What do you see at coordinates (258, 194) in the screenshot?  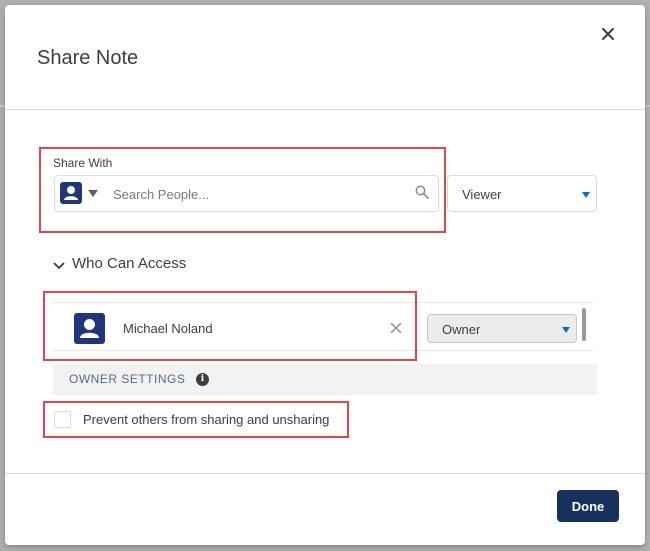 I see `search-people-input` at bounding box center [258, 194].